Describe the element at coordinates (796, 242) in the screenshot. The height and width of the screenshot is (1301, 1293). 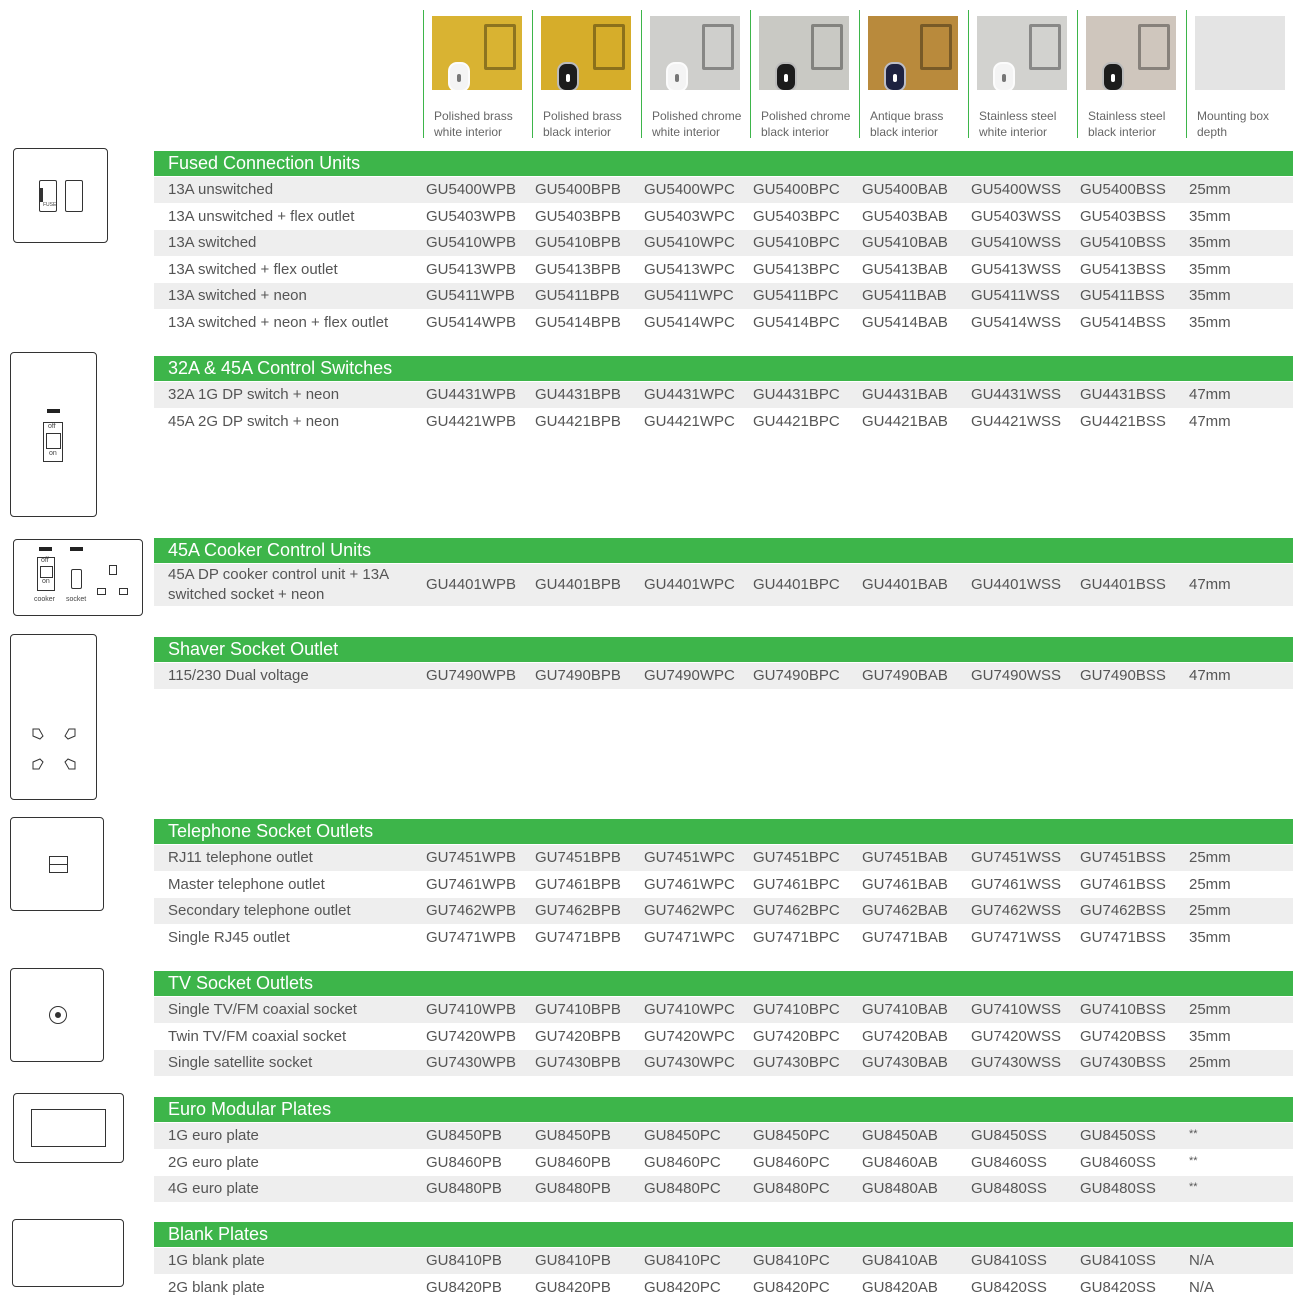
I see `product-code: GU5410BPC` at that location.